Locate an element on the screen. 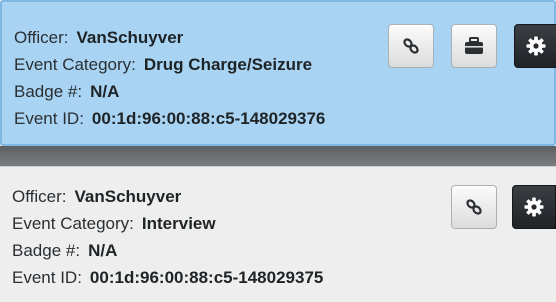 This screenshot has width=556, height=302. event-id-row: Event ID: 00:1d:96:00:88:c5-148029376 is located at coordinates (169, 118).